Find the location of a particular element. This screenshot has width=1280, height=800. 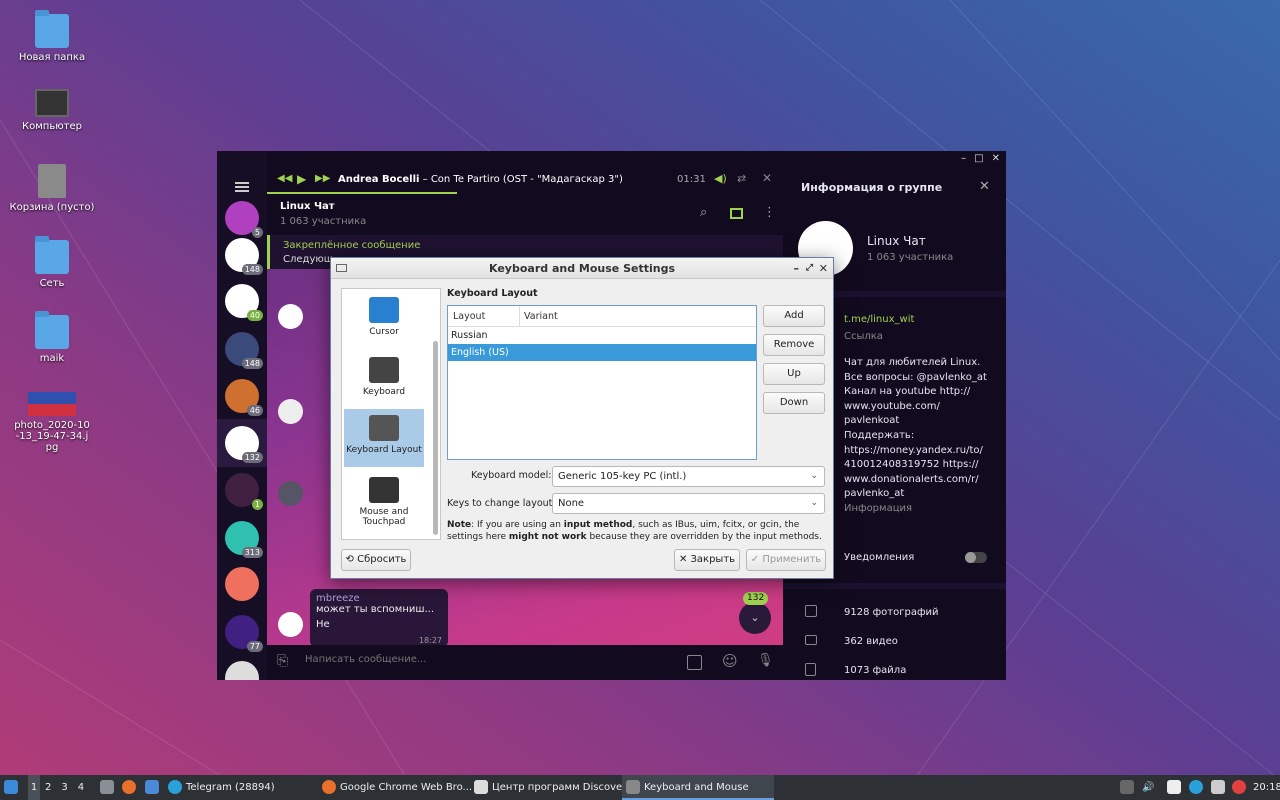

workspace-2: 2 is located at coordinates (48, 787).